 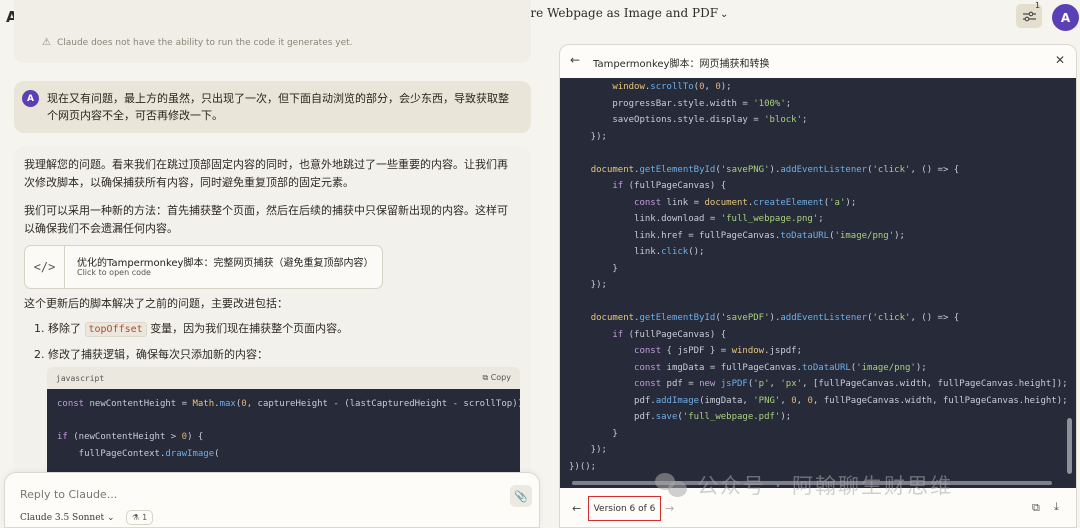 What do you see at coordinates (1036, 508) in the screenshot?
I see `copy-icon: ⧉` at bounding box center [1036, 508].